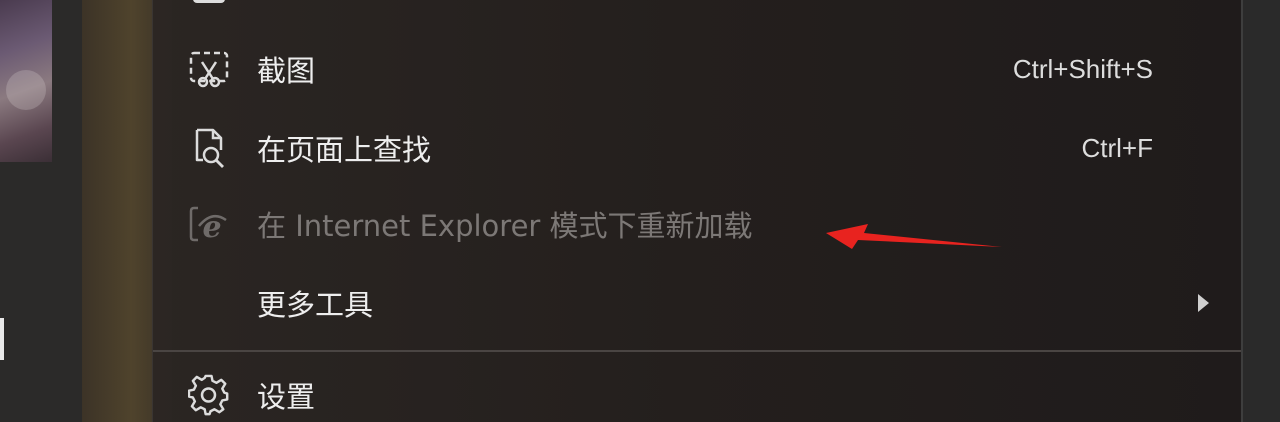  Describe the element at coordinates (209, 395) in the screenshot. I see `gear-icon` at that location.